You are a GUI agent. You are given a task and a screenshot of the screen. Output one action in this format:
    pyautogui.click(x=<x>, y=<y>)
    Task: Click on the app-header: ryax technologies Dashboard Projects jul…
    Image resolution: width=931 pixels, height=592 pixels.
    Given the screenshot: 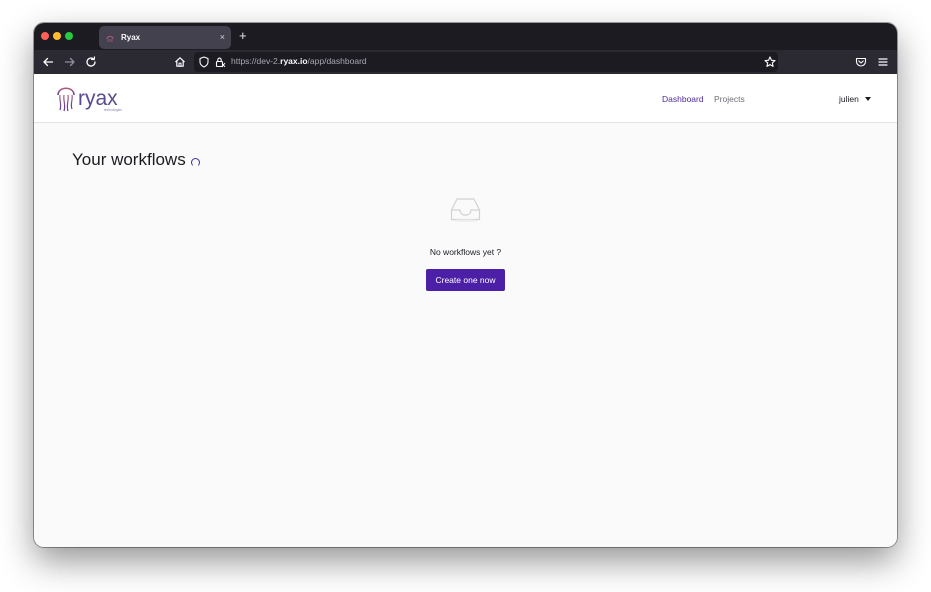 What is the action you would take?
    pyautogui.click(x=465, y=98)
    